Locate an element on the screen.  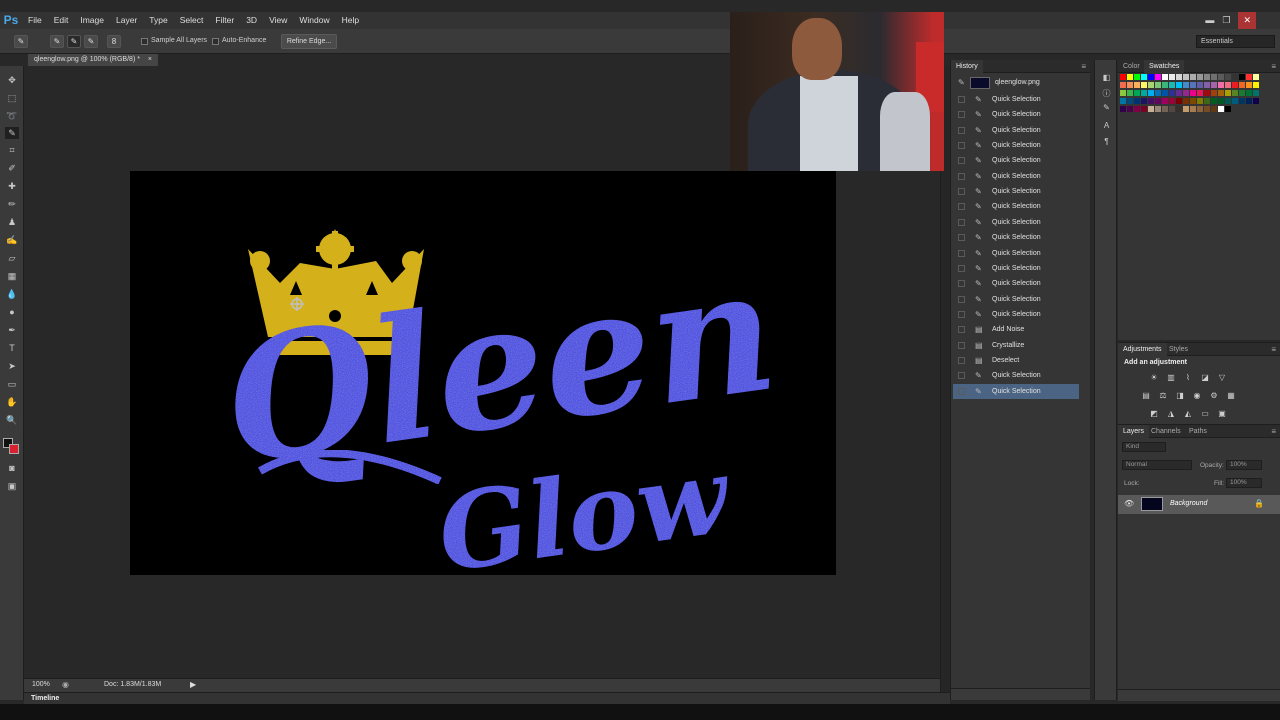
color-balance-icon: ⚖ is located at coordinates (1163, 396).